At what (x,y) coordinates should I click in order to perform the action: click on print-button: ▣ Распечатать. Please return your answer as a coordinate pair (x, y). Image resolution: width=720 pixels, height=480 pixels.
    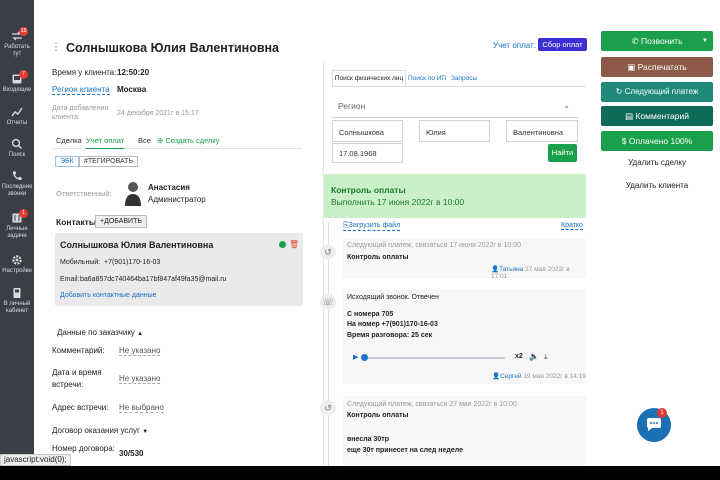
    Looking at the image, I should click on (657, 67).